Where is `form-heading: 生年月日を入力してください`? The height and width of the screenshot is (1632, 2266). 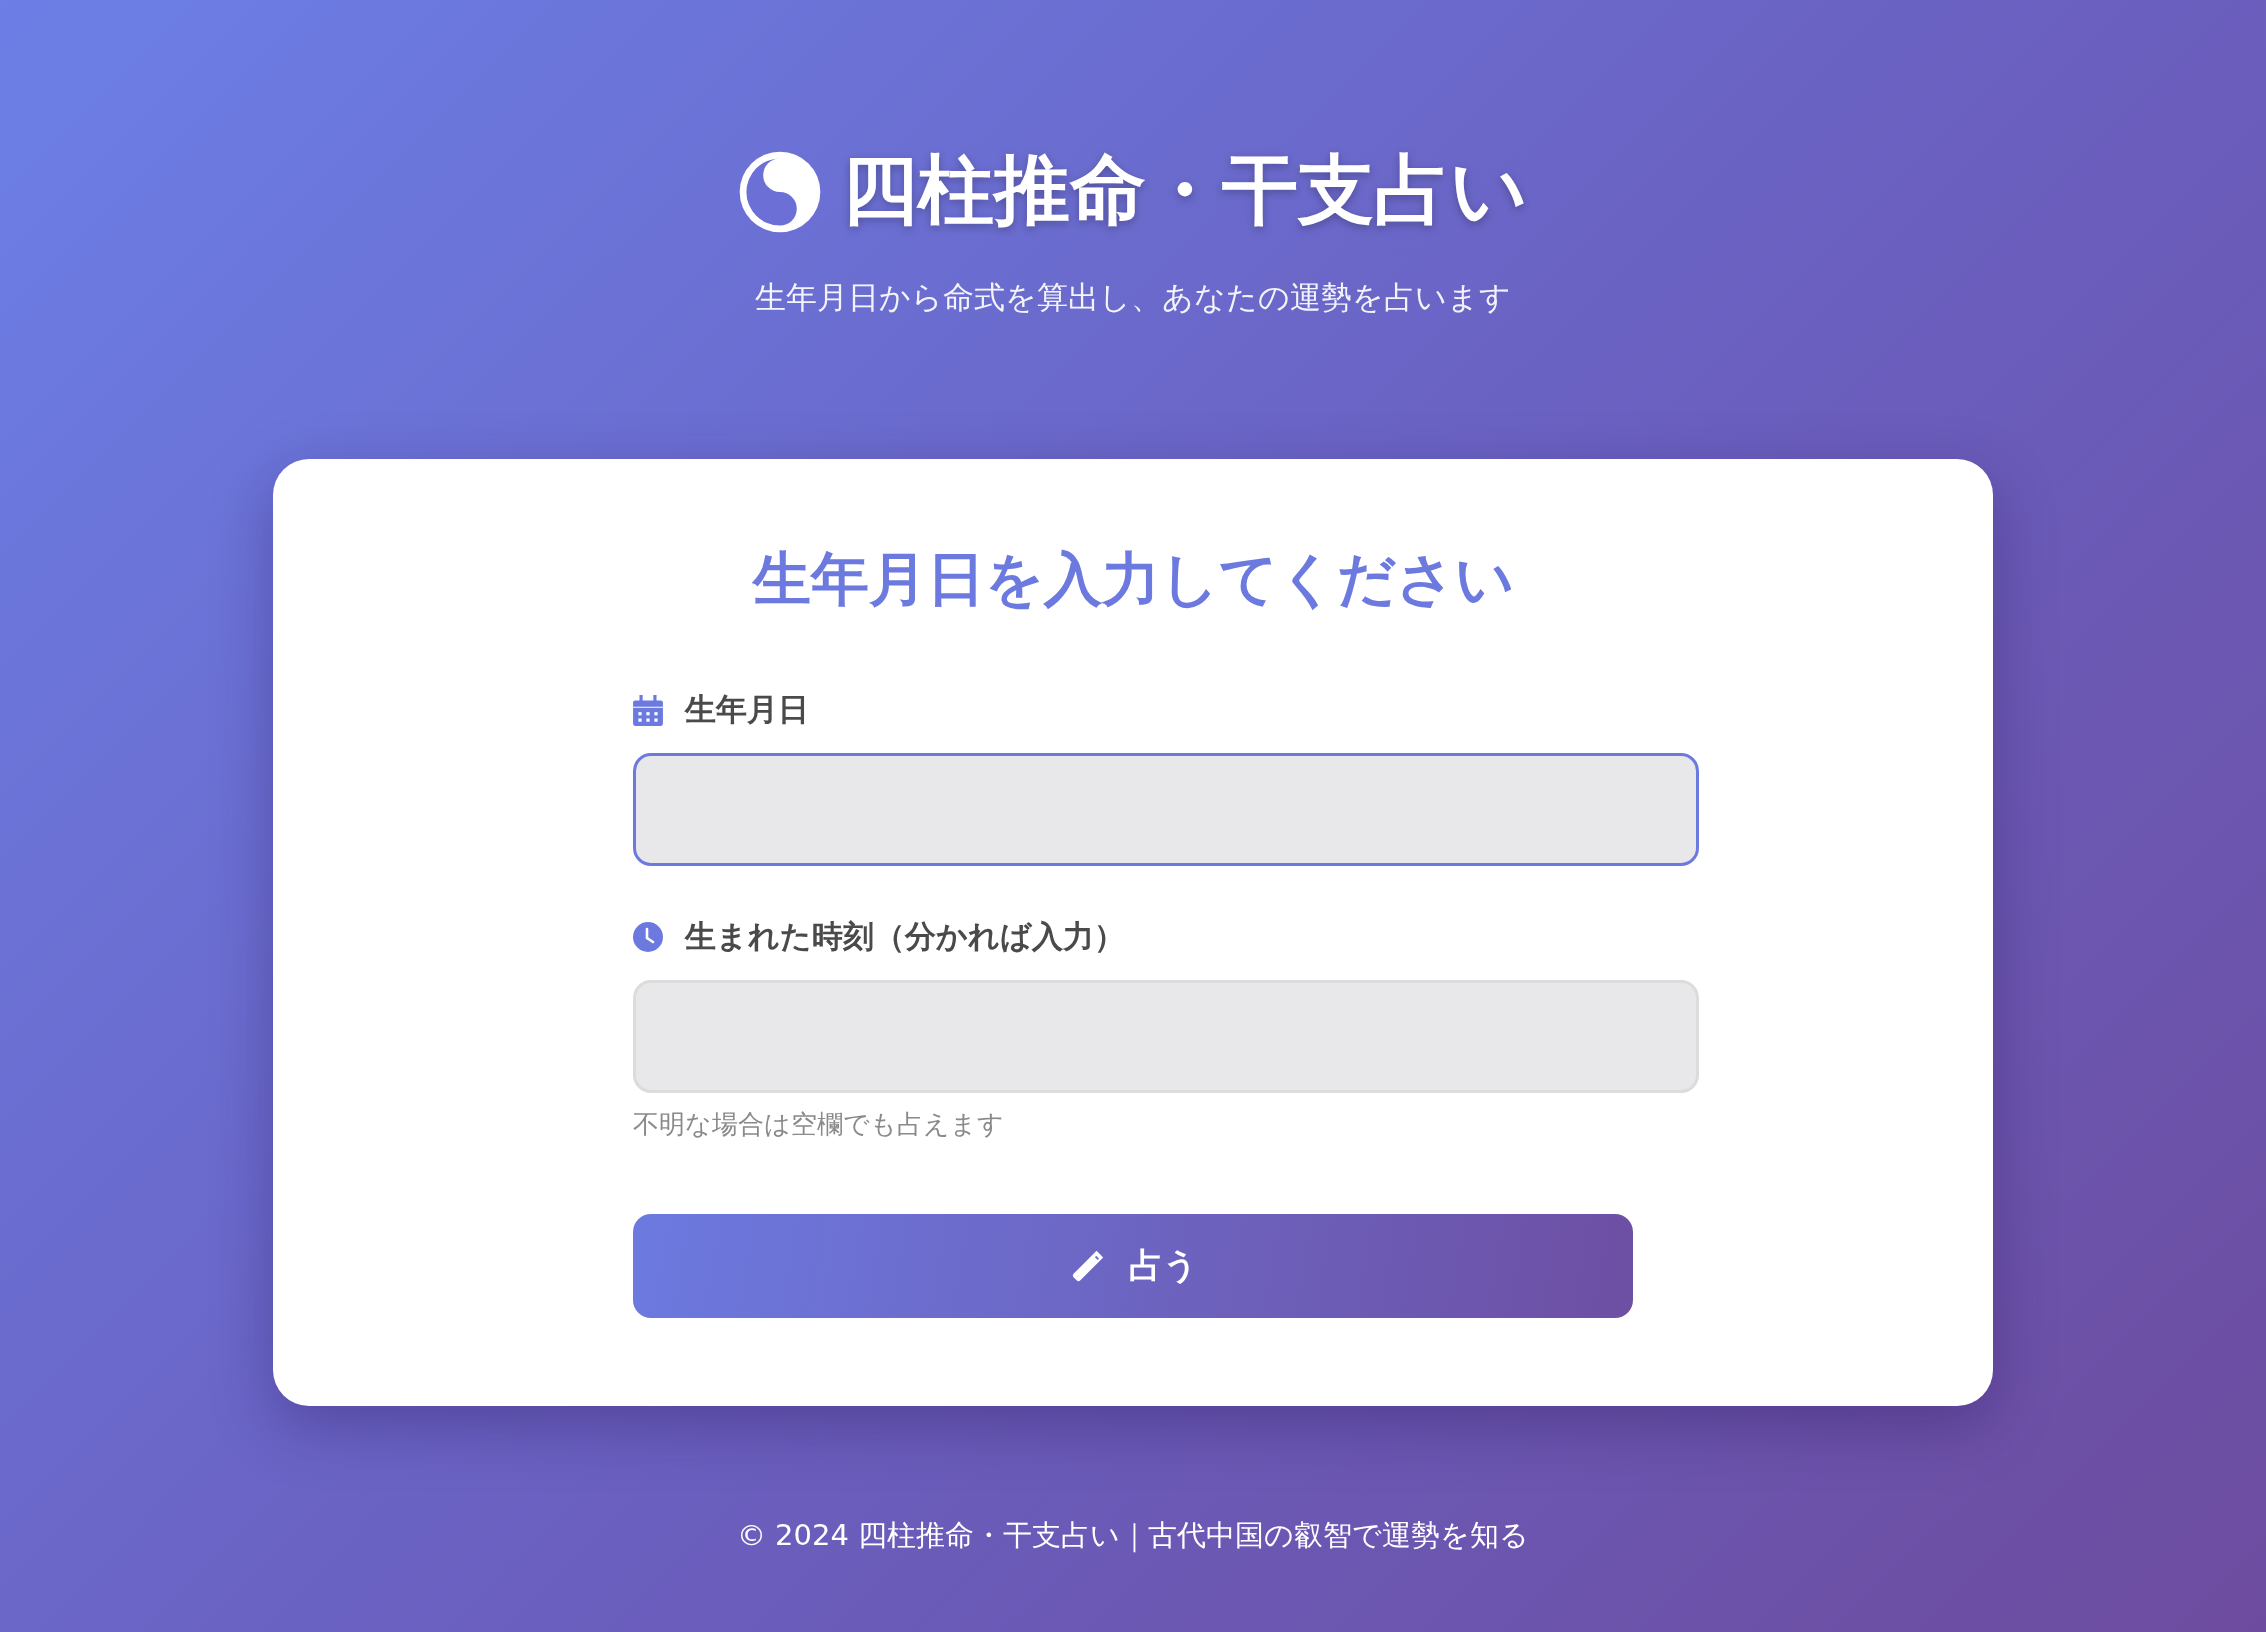
form-heading: 生年月日を入力してください is located at coordinates (1133, 579).